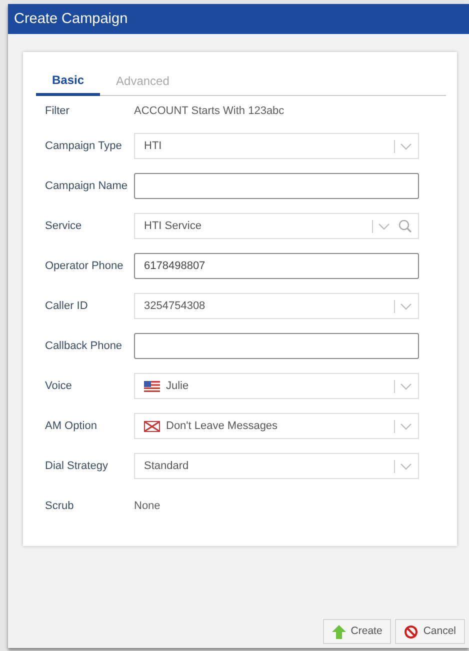  Describe the element at coordinates (152, 386) in the screenshot. I see `flag-icon` at that location.